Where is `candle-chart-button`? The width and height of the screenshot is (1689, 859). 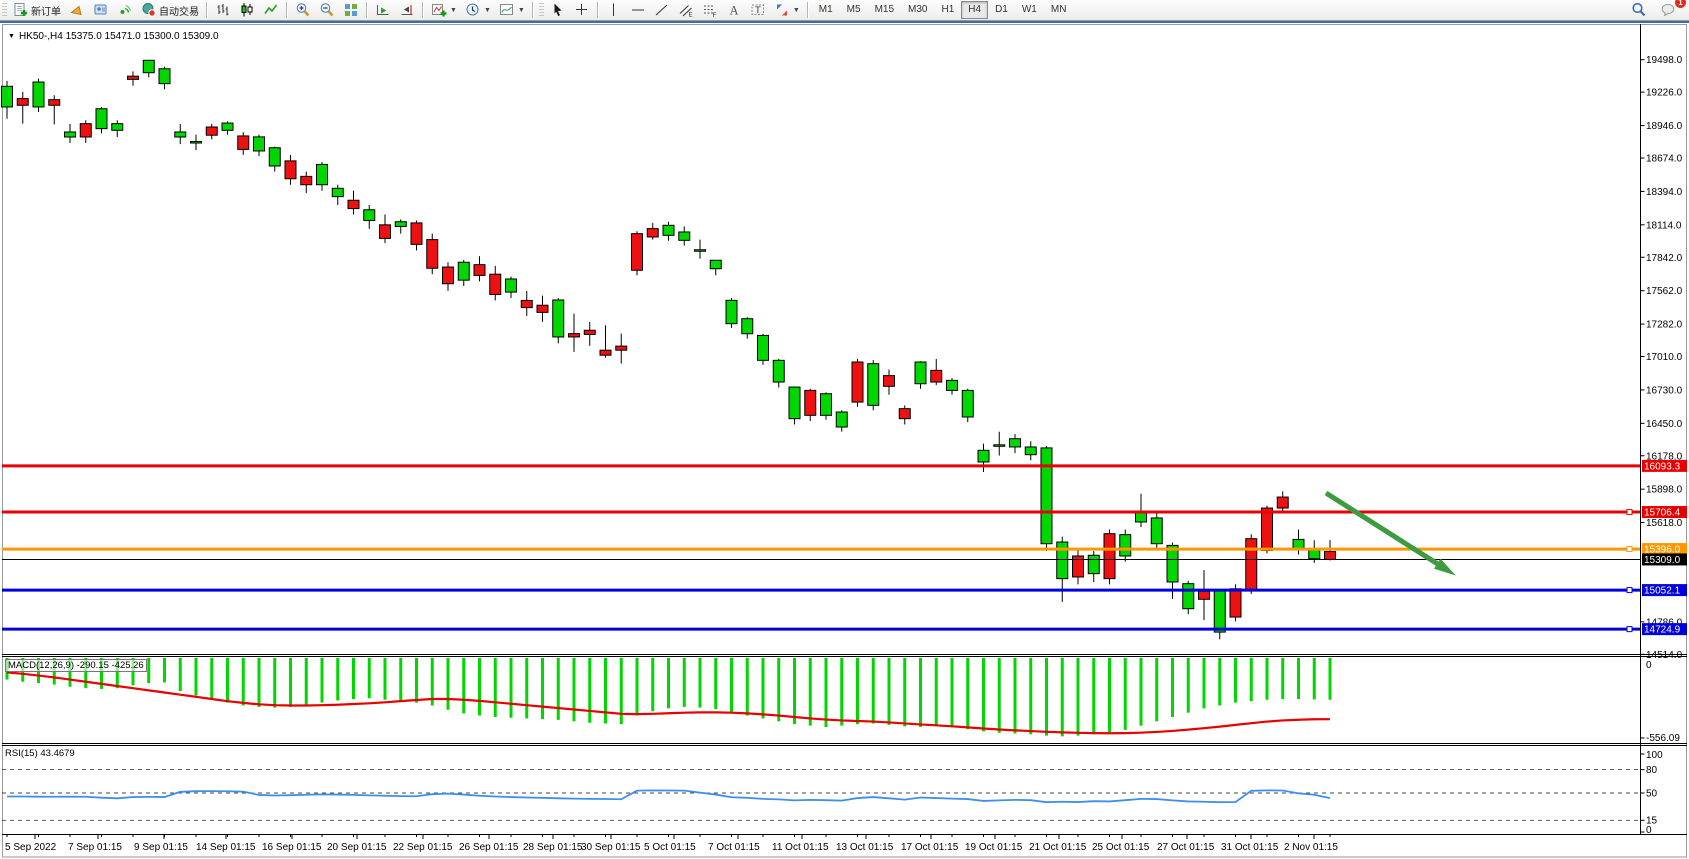 candle-chart-button is located at coordinates (247, 10).